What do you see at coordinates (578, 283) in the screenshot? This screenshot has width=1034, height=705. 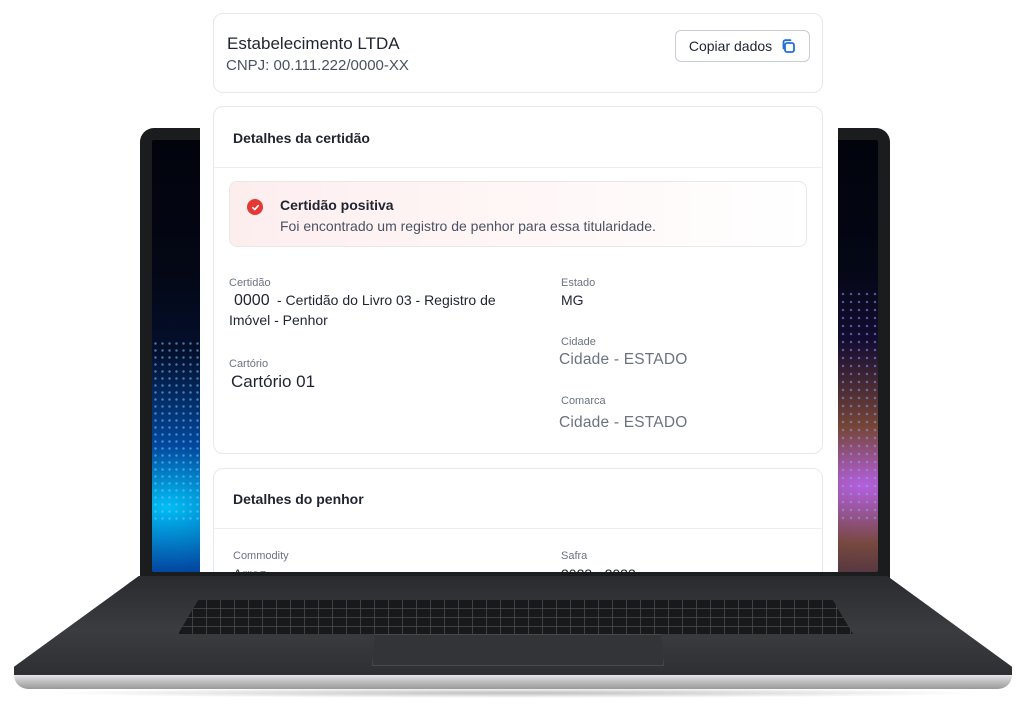 I see `estado-label: Estado` at bounding box center [578, 283].